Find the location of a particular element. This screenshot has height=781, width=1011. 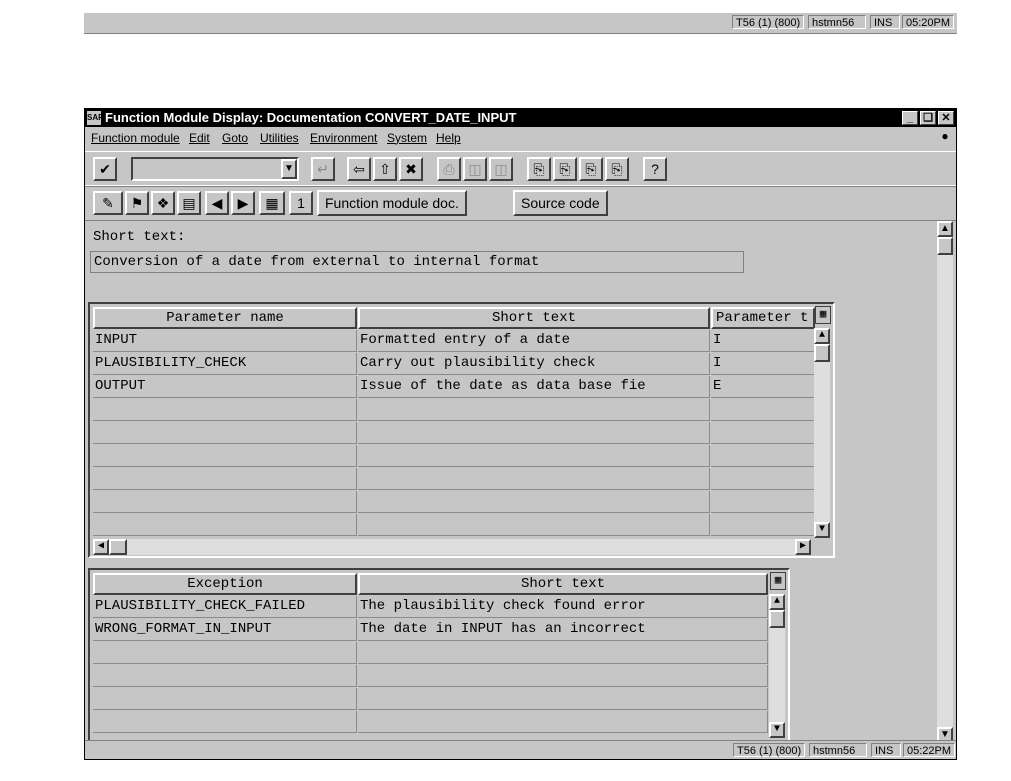

menu-utilities: Utilities is located at coordinates (279, 138).